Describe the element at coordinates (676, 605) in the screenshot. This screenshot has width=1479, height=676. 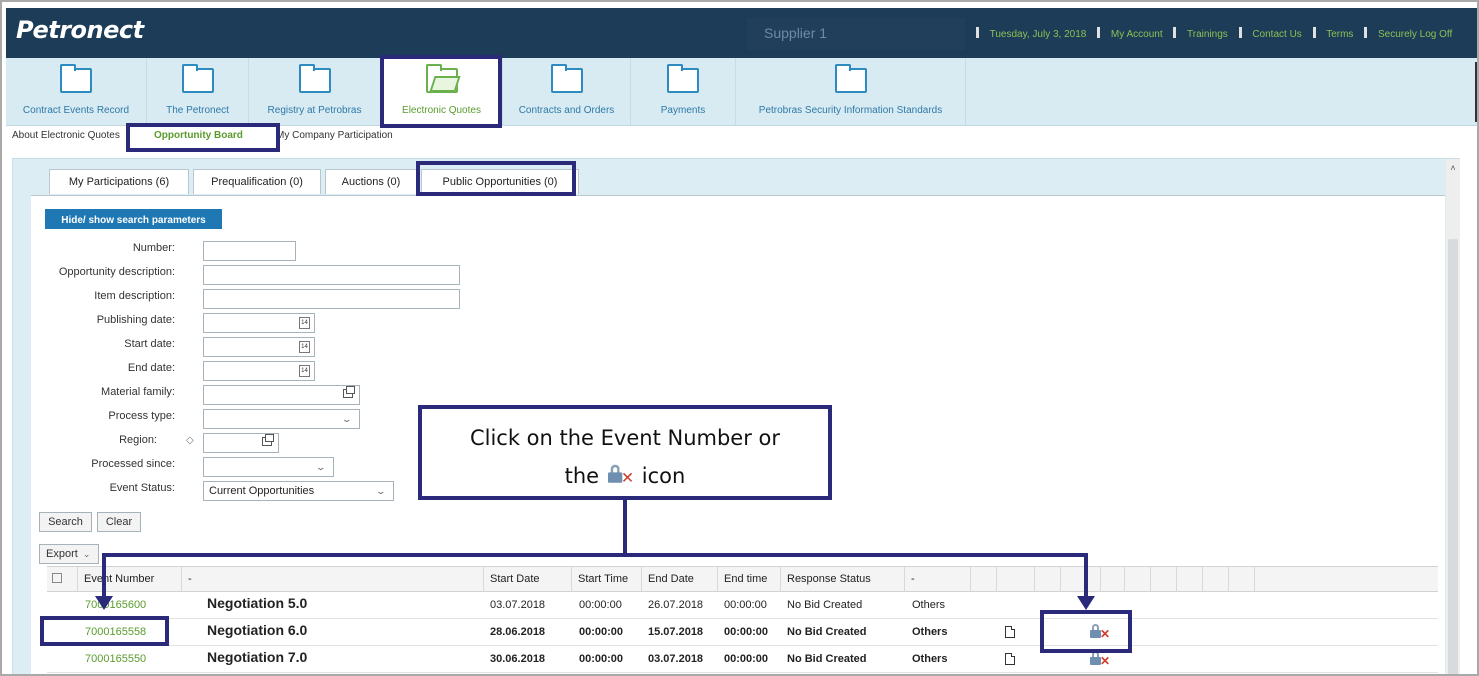
I see `end-date: 26.07.2018` at that location.